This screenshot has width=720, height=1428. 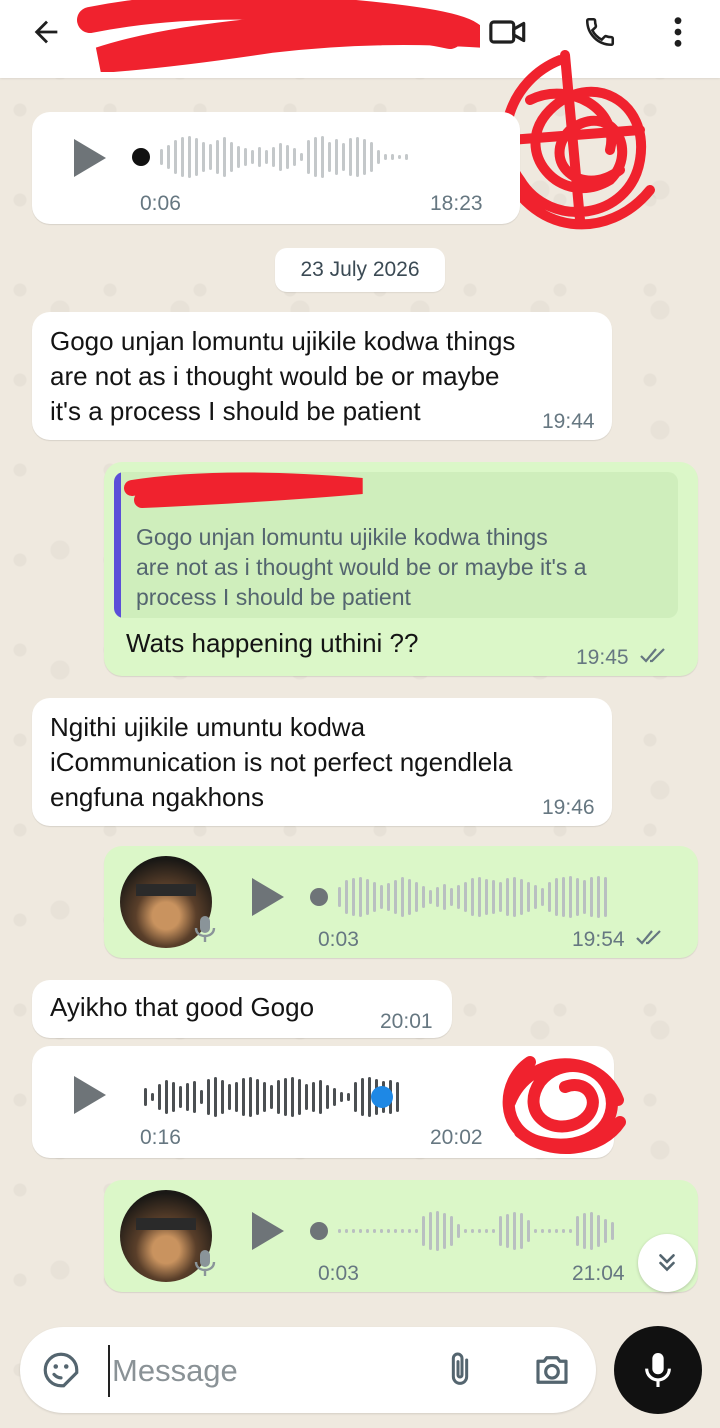 I want to click on scroll-to-bottom-button, so click(x=667, y=1263).